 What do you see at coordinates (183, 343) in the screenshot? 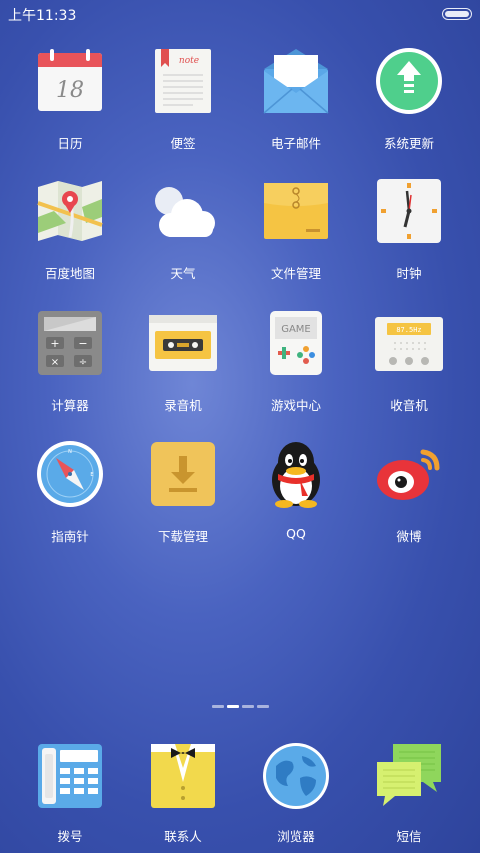
I see `cassette-icon` at bounding box center [183, 343].